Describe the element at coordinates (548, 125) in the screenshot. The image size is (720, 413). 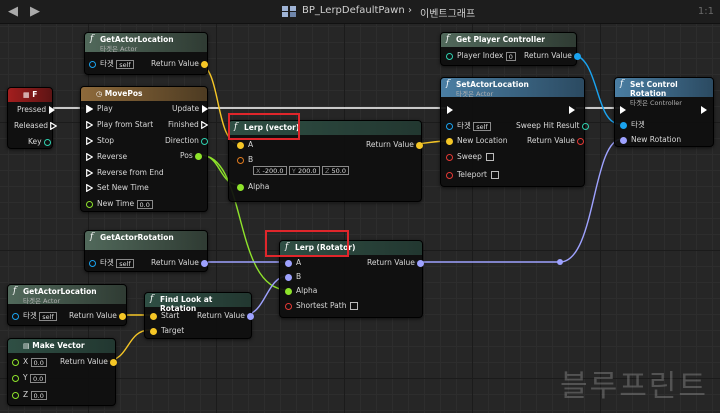
I see `pin-label: Sweep Hit Result` at that location.